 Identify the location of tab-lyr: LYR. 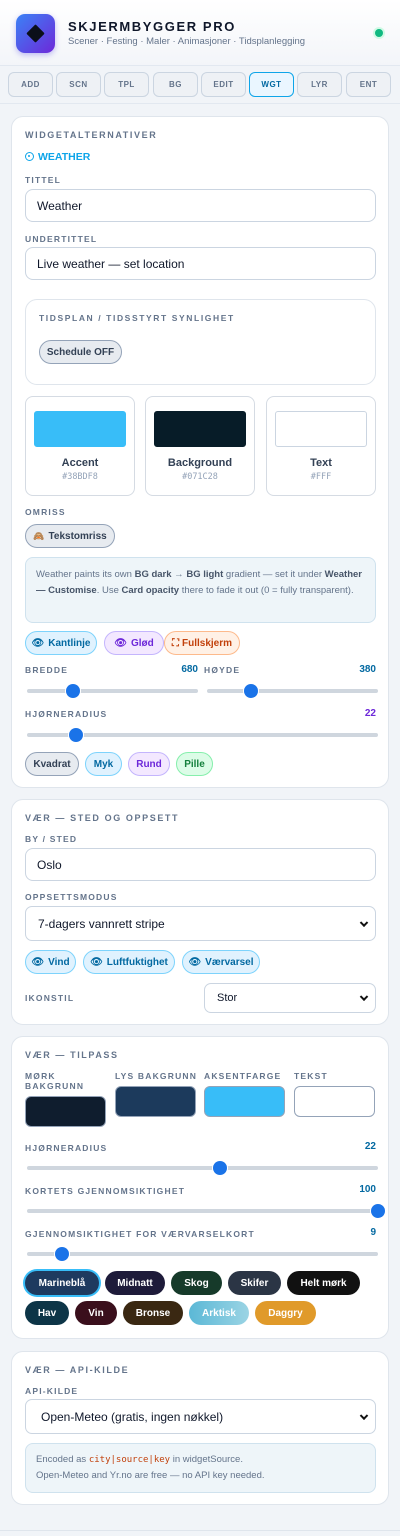
(319, 84).